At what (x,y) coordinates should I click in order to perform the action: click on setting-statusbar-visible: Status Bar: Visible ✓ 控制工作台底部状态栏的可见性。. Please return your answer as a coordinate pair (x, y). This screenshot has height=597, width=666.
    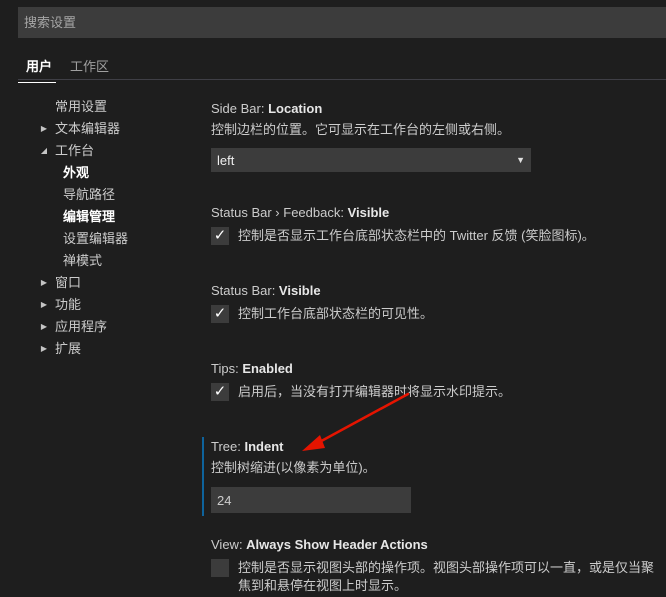
    Looking at the image, I should click on (438, 302).